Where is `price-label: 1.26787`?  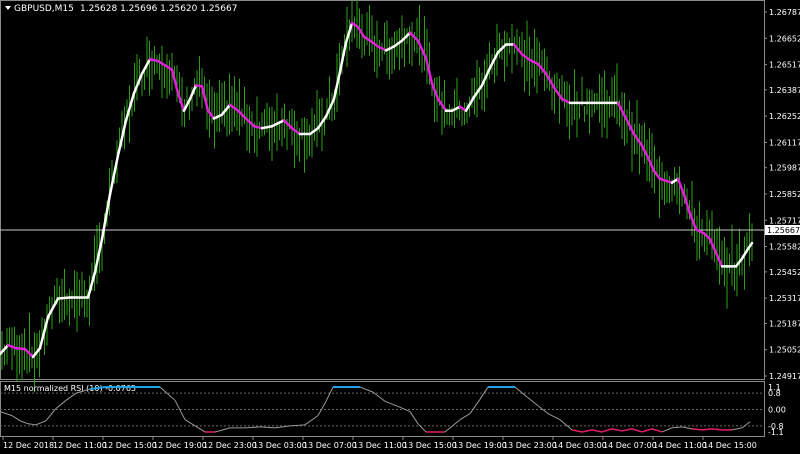
price-label: 1.26787 is located at coordinates (784, 12).